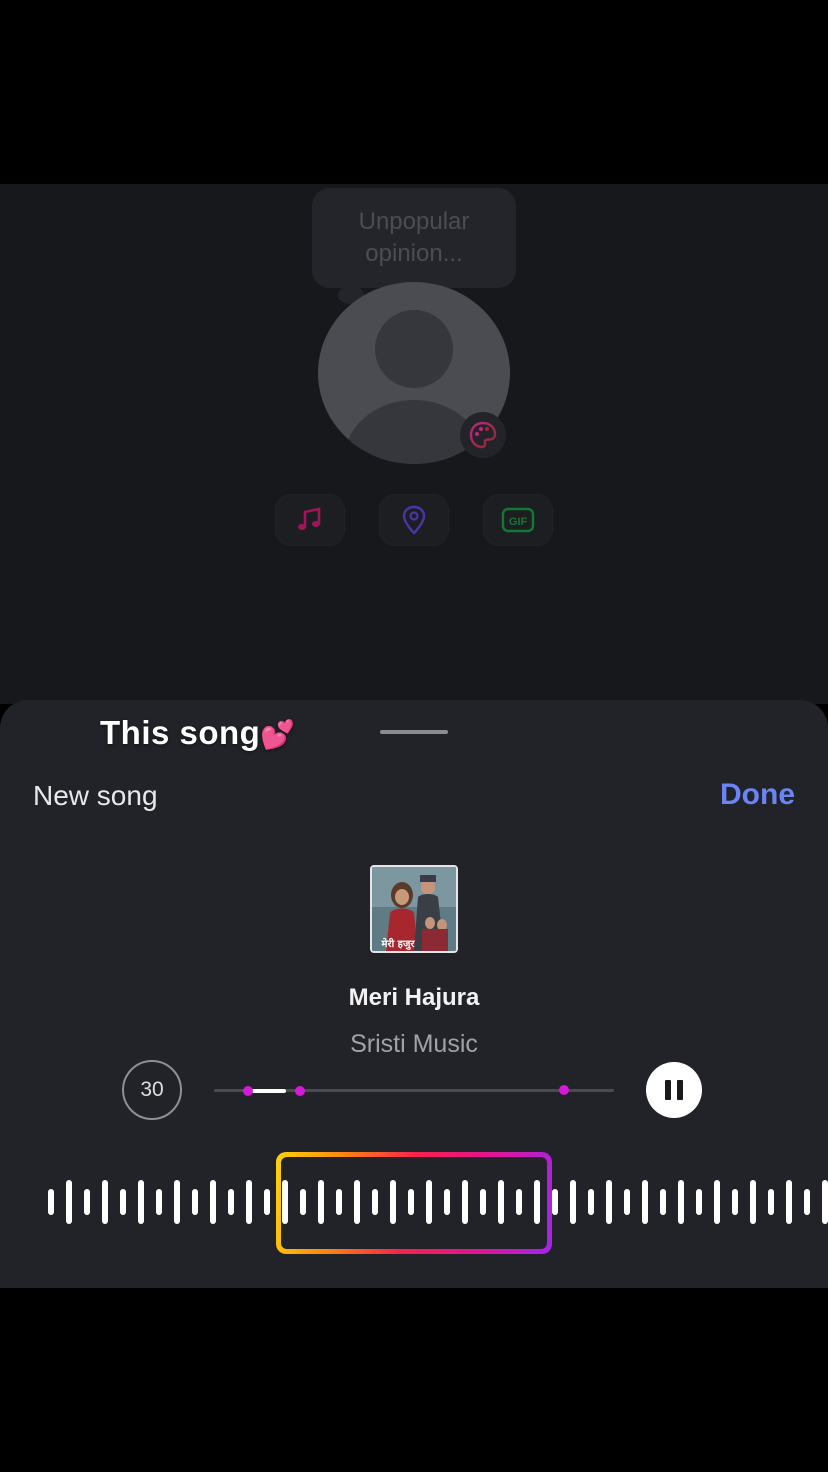 This screenshot has width=828, height=1472. I want to click on gif-chip: GIF, so click(518, 520).